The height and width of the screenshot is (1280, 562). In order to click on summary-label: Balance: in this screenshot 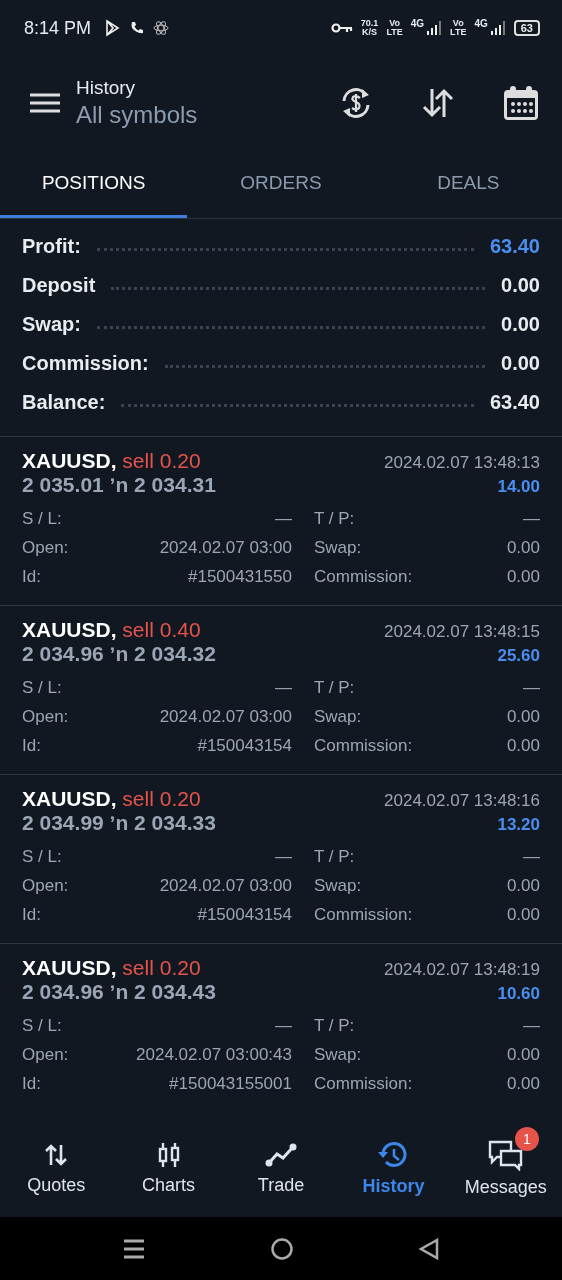, I will do `click(64, 402)`.